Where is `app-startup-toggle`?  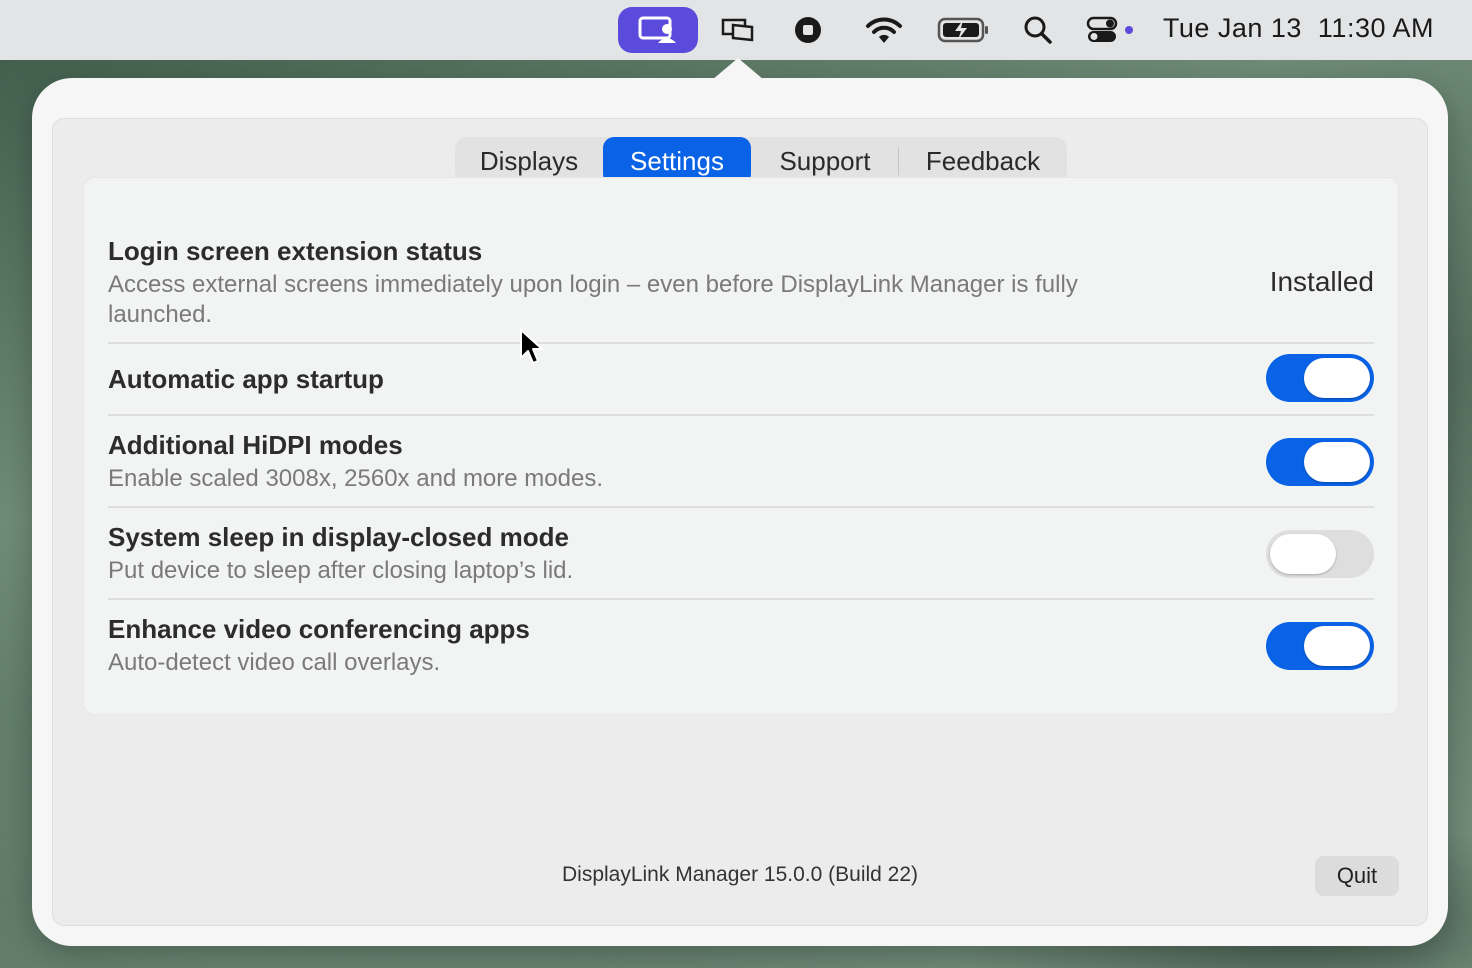 app-startup-toggle is located at coordinates (1320, 378).